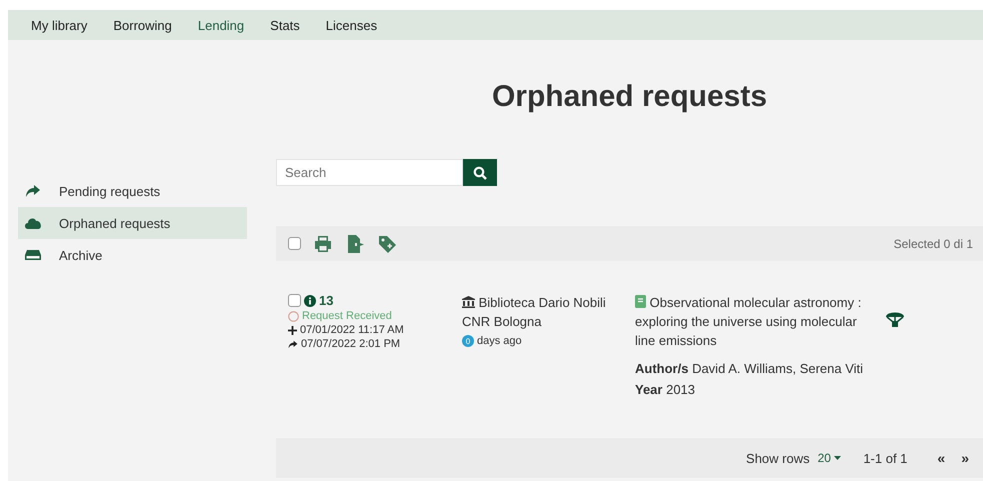 The image size is (983, 481). Describe the element at coordinates (369, 172) in the screenshot. I see `search-field: Search` at that location.